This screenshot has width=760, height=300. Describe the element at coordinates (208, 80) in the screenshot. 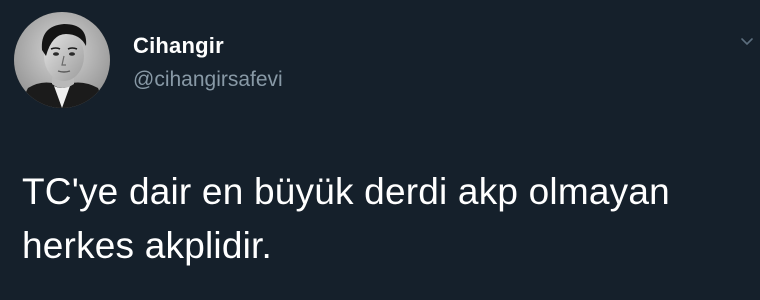

I see `author-handle: @cihangirsafevi` at that location.